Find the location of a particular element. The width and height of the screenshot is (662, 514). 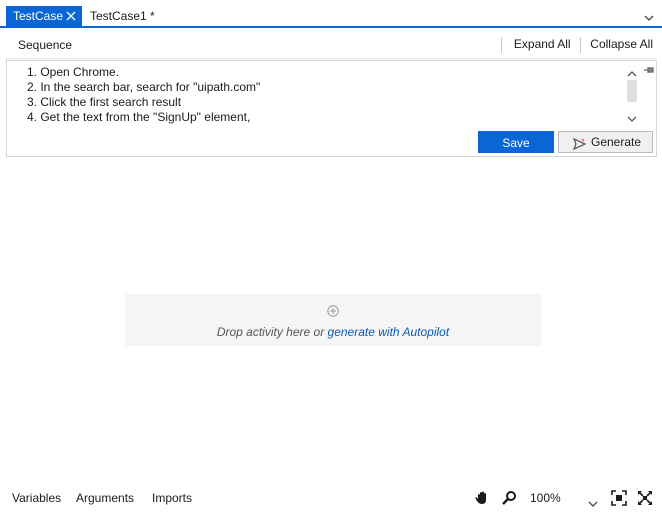

tab-label: TestCase1 * is located at coordinates (122, 16).